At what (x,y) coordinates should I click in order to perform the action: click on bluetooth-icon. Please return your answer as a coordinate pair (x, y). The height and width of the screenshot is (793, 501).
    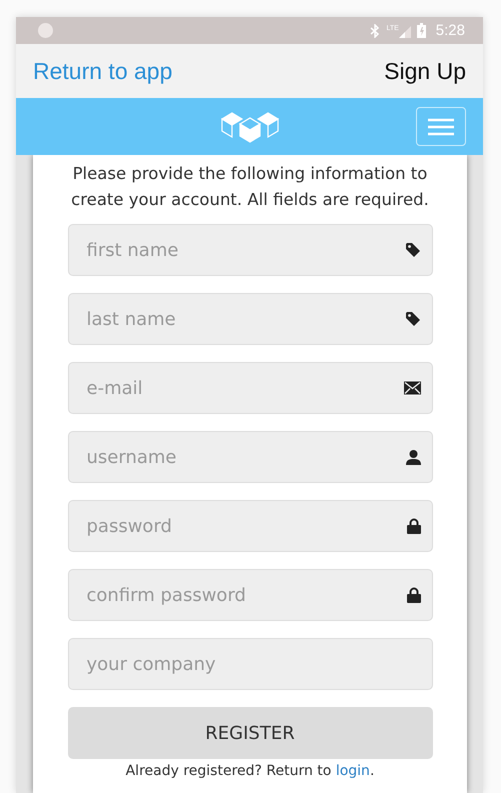
    Looking at the image, I should click on (375, 31).